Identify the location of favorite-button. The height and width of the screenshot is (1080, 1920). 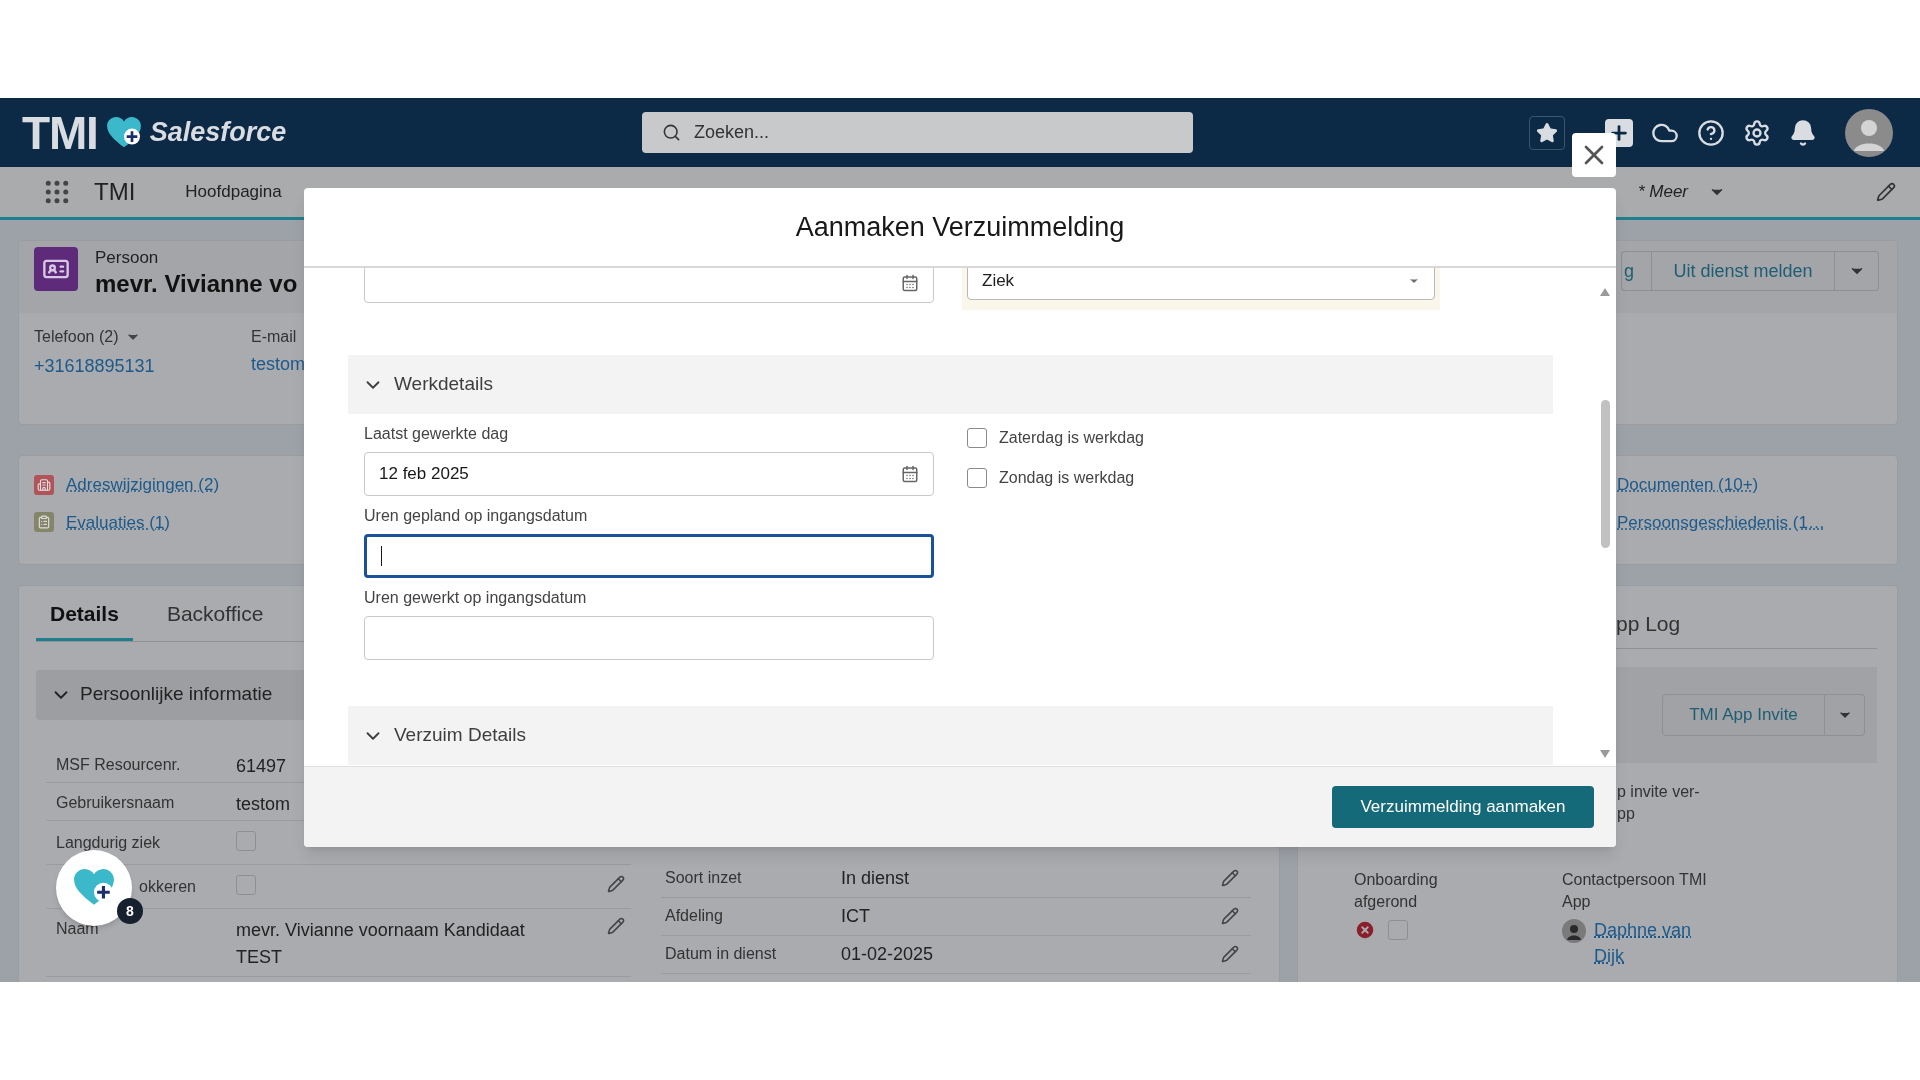
(1547, 132).